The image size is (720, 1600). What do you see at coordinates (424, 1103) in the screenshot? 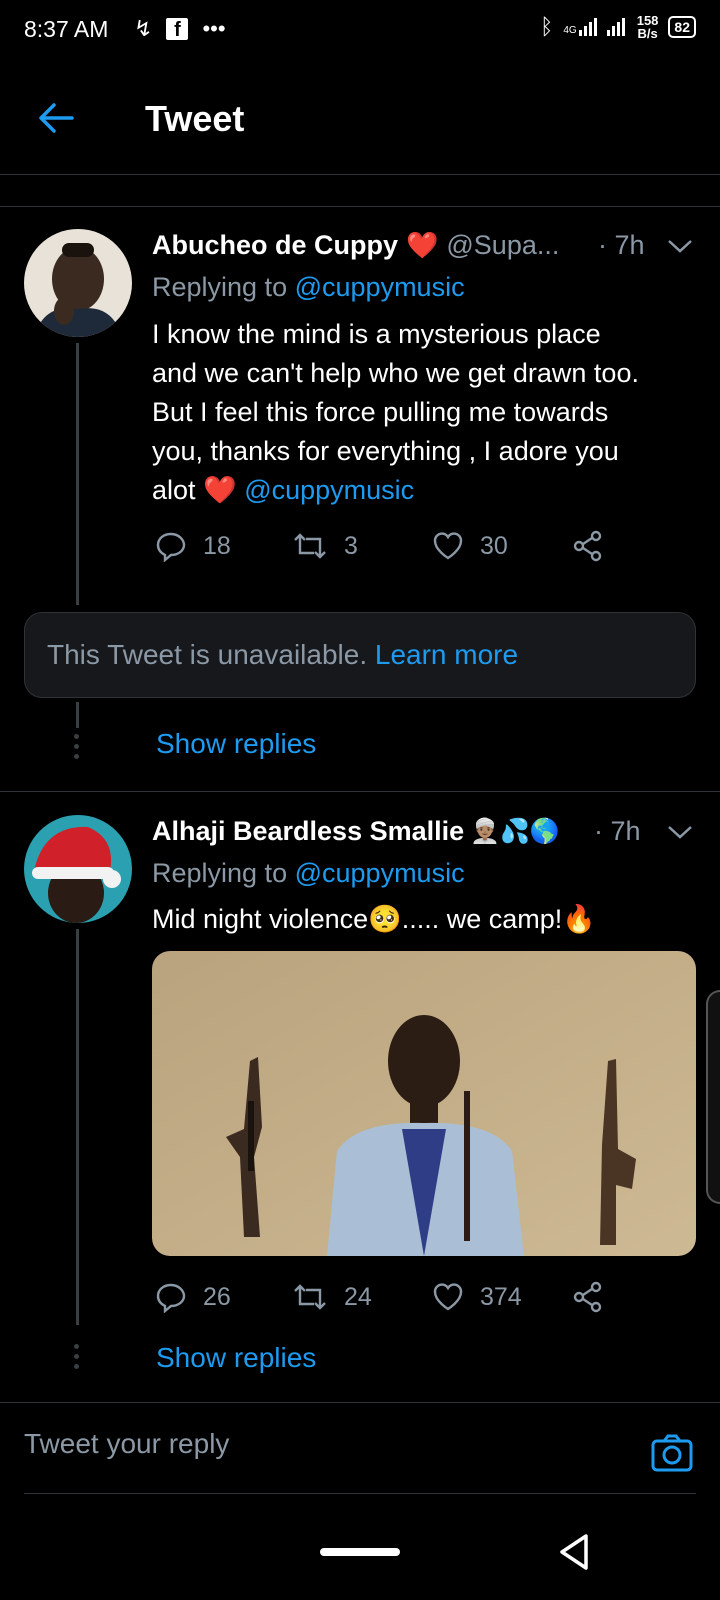
I see `tweet-media-image` at bounding box center [424, 1103].